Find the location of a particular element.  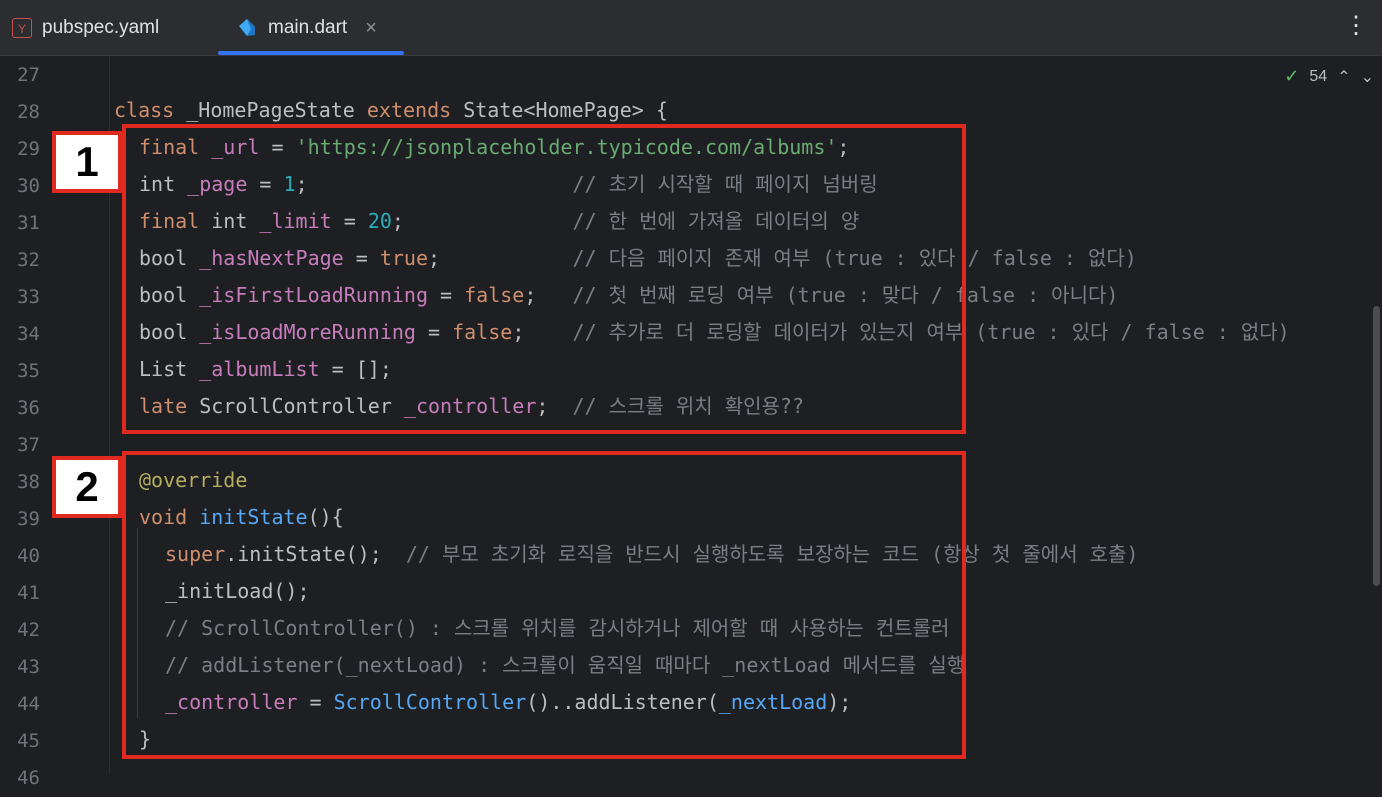

tab-label: main.dart is located at coordinates (308, 27).